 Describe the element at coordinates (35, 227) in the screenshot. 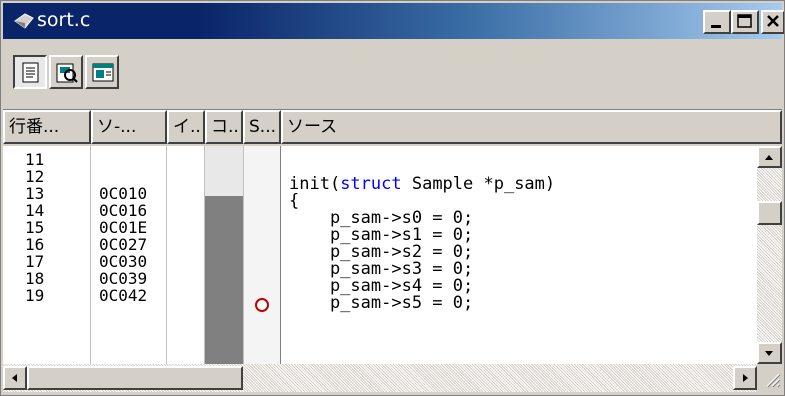

I see `line-number: 15` at that location.